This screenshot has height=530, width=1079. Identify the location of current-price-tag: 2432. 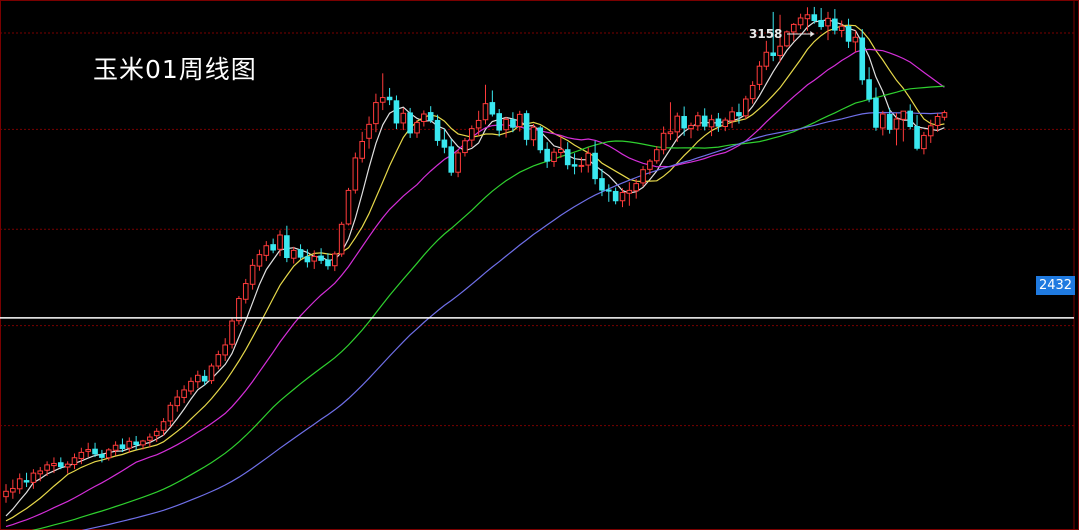
(1055, 285).